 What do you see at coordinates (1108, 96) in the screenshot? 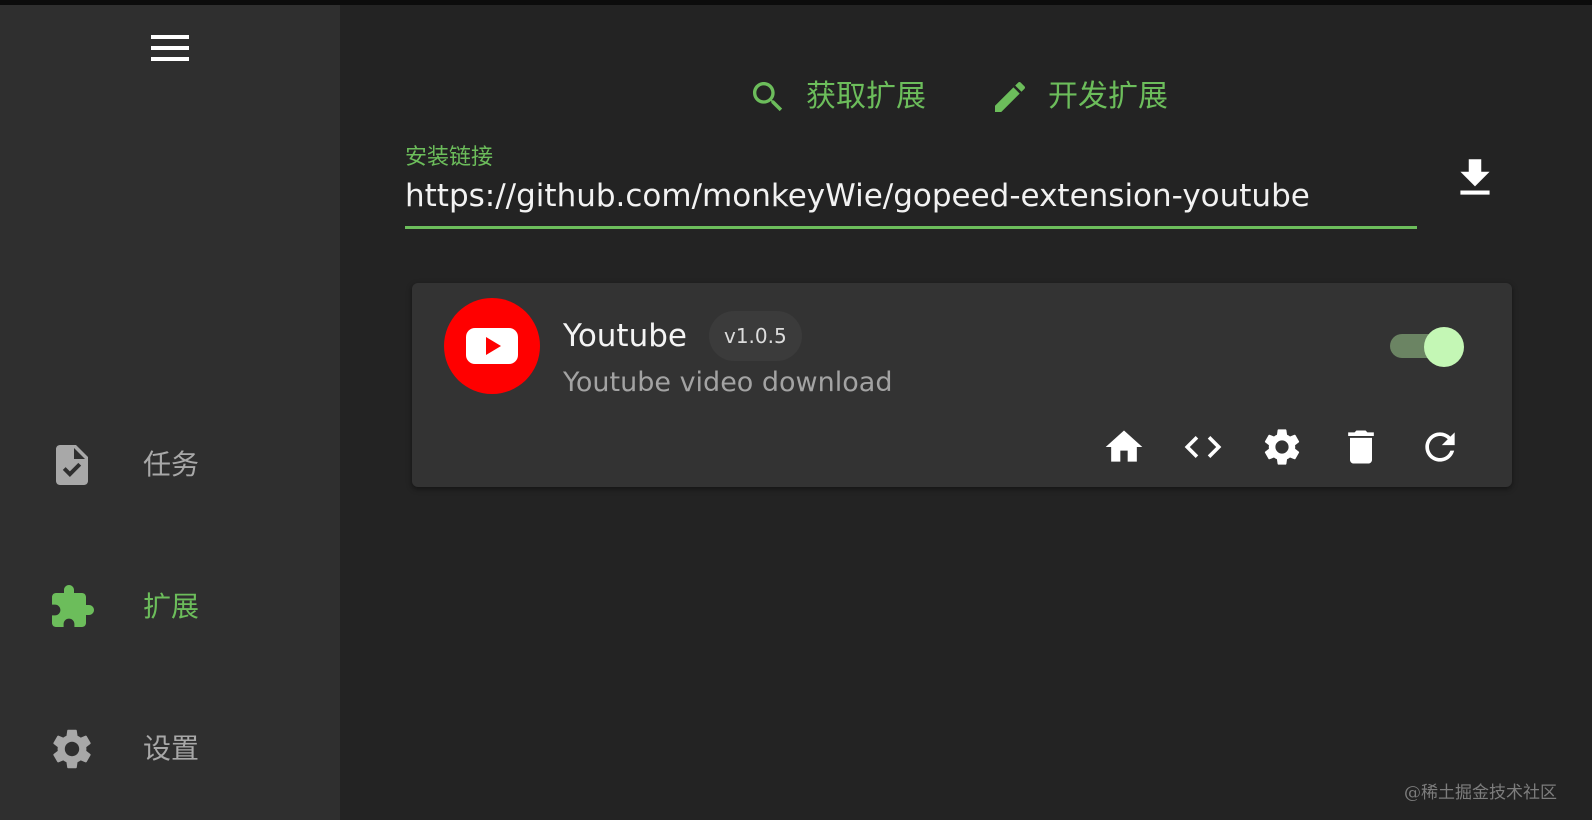
I see `tab-label: 开发扩展` at bounding box center [1108, 96].